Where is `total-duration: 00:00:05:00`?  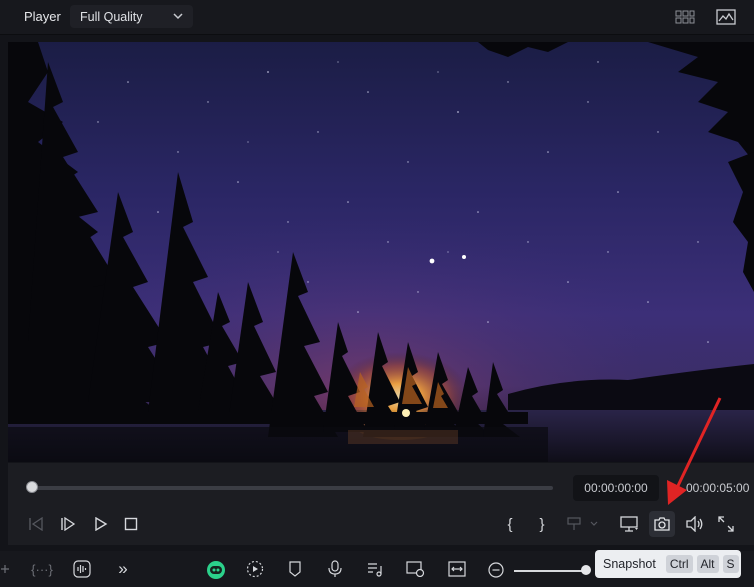 total-duration: 00:00:05:00 is located at coordinates (718, 488).